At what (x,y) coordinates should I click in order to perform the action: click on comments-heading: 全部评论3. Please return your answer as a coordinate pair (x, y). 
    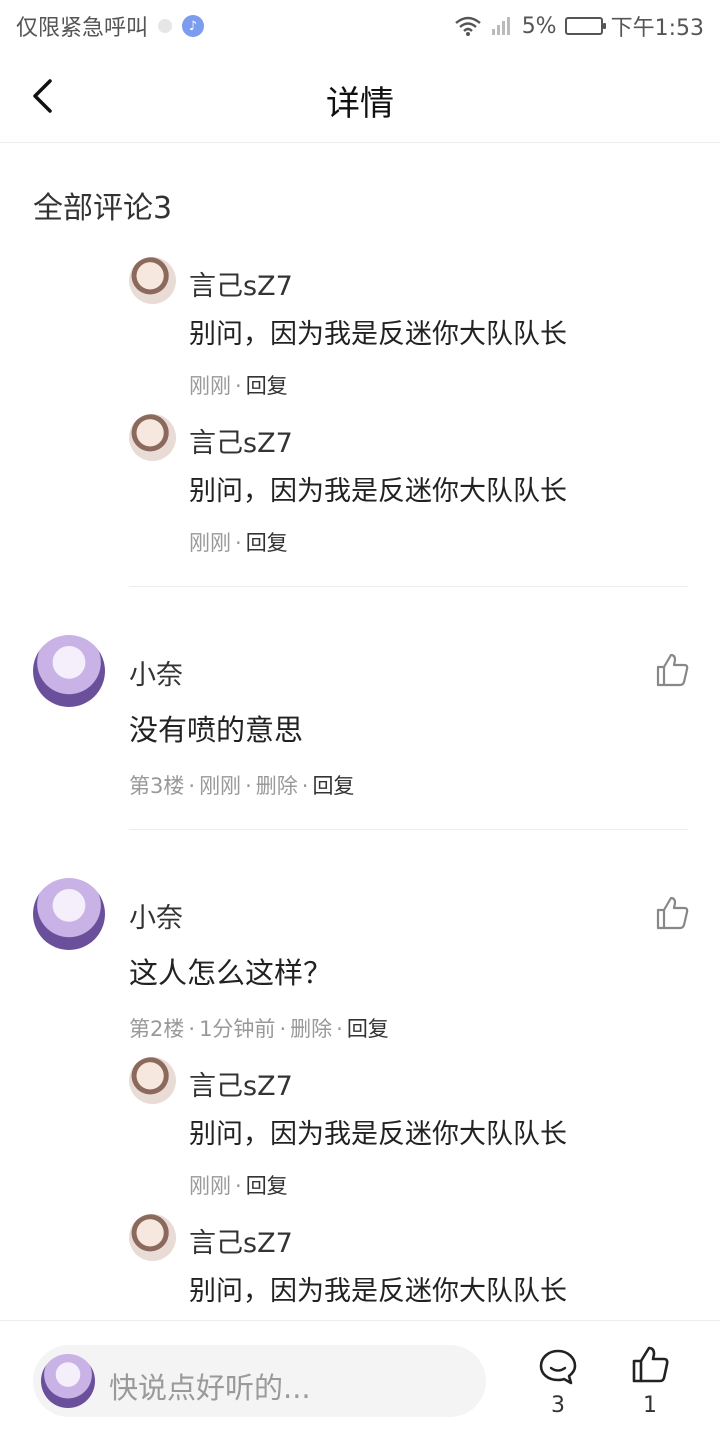
    Looking at the image, I should click on (103, 208).